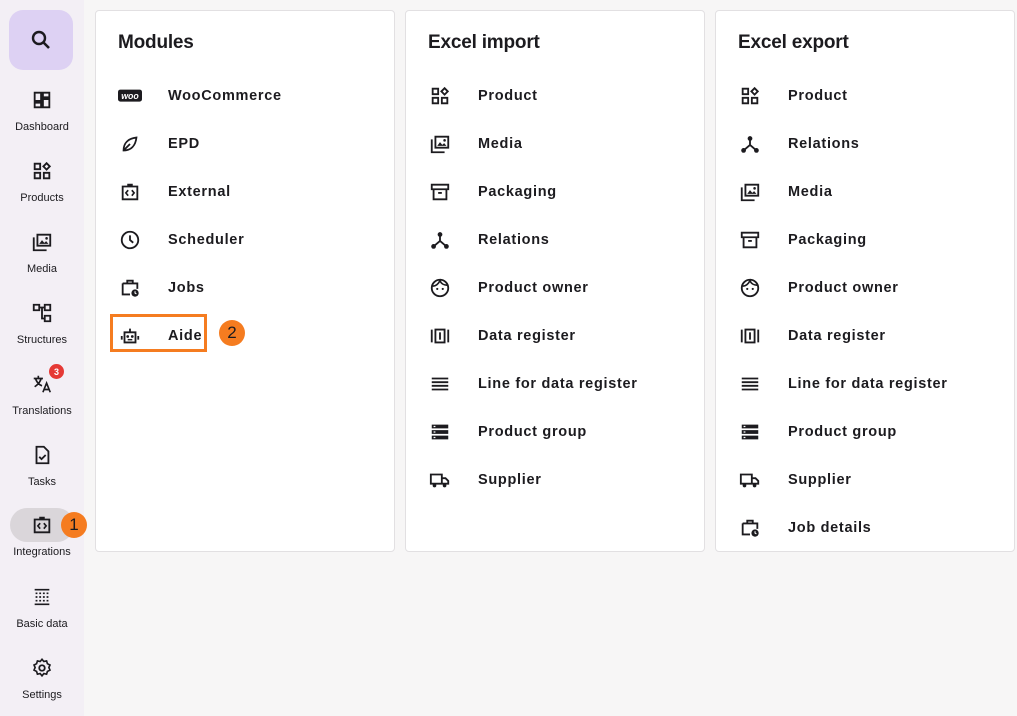 The width and height of the screenshot is (1017, 716). Describe the element at coordinates (793, 42) in the screenshot. I see `excel-export-title: Excel export` at that location.